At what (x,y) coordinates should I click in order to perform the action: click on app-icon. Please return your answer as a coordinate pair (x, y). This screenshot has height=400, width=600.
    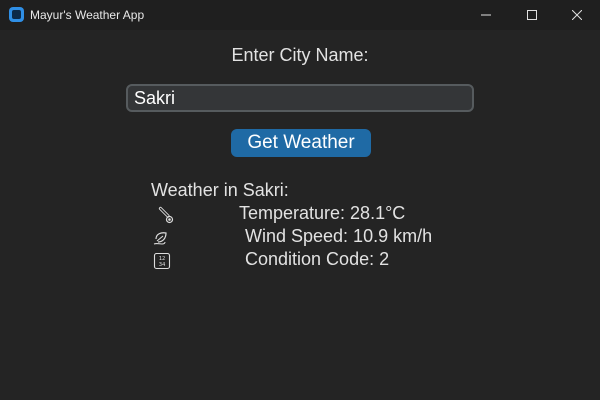
    Looking at the image, I should click on (16, 14).